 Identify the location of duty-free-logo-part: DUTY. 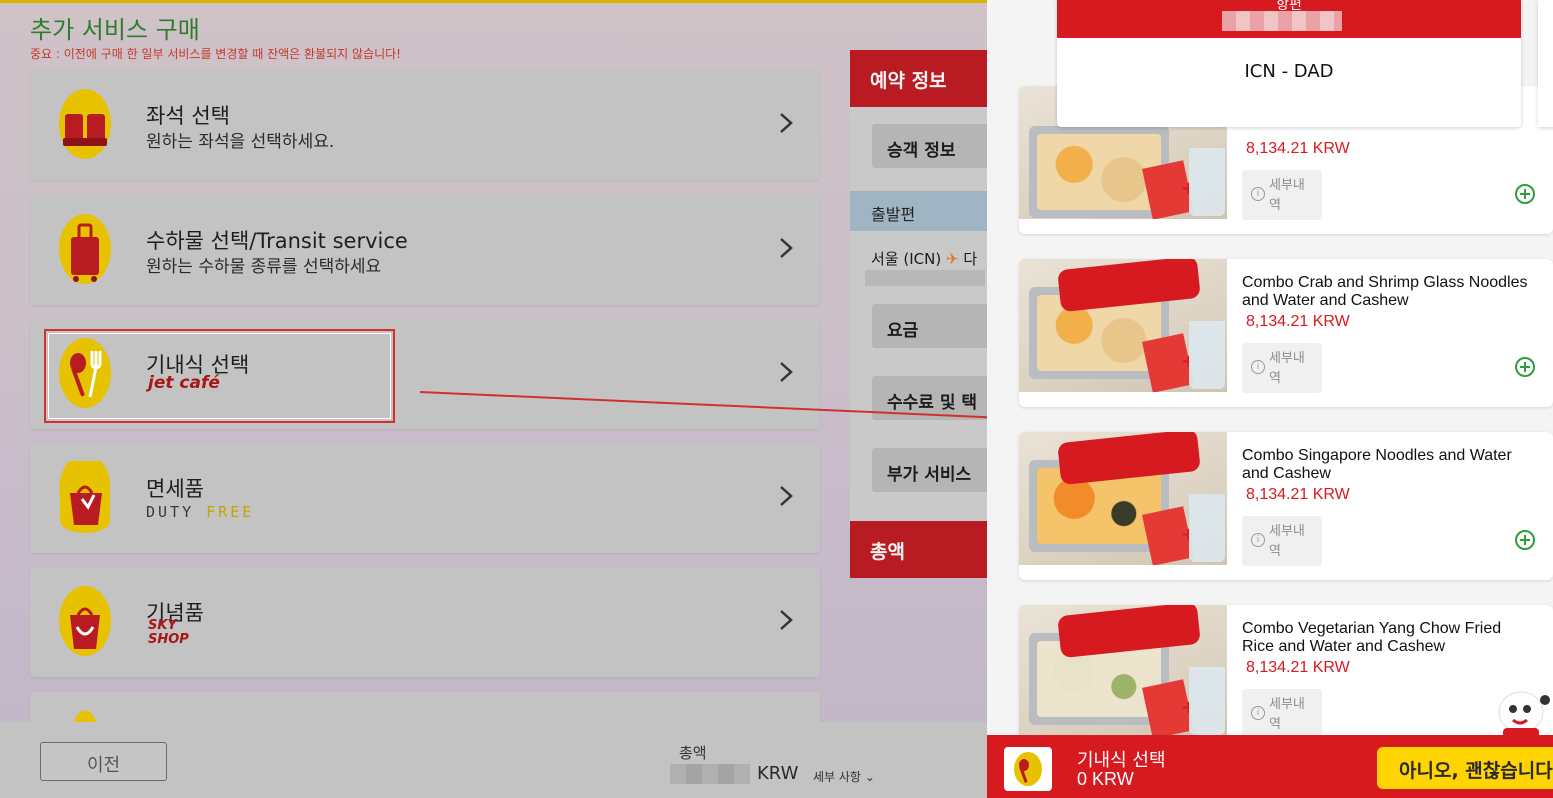
(170, 512).